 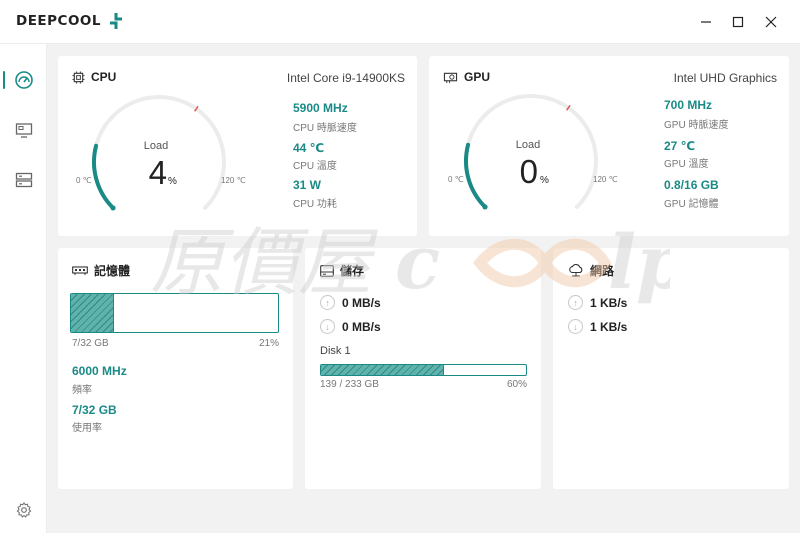 What do you see at coordinates (349, 384) in the screenshot?
I see `disk-usage-text: 139 / 233 GB` at bounding box center [349, 384].